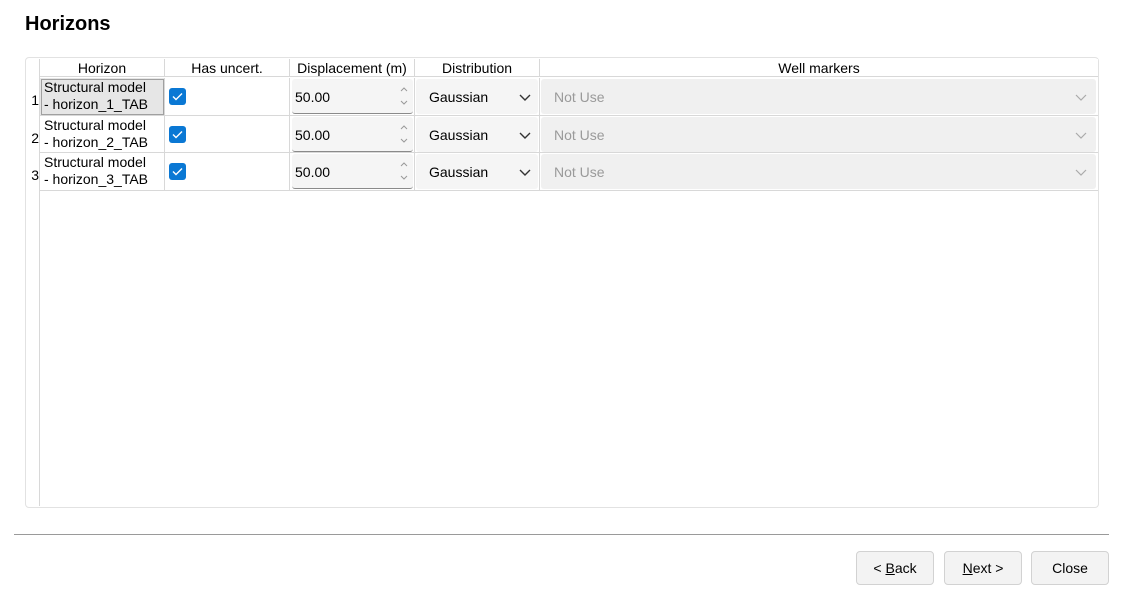 Image resolution: width=1125 pixels, height=600 pixels. I want to click on row-header-gutter, so click(33, 282).